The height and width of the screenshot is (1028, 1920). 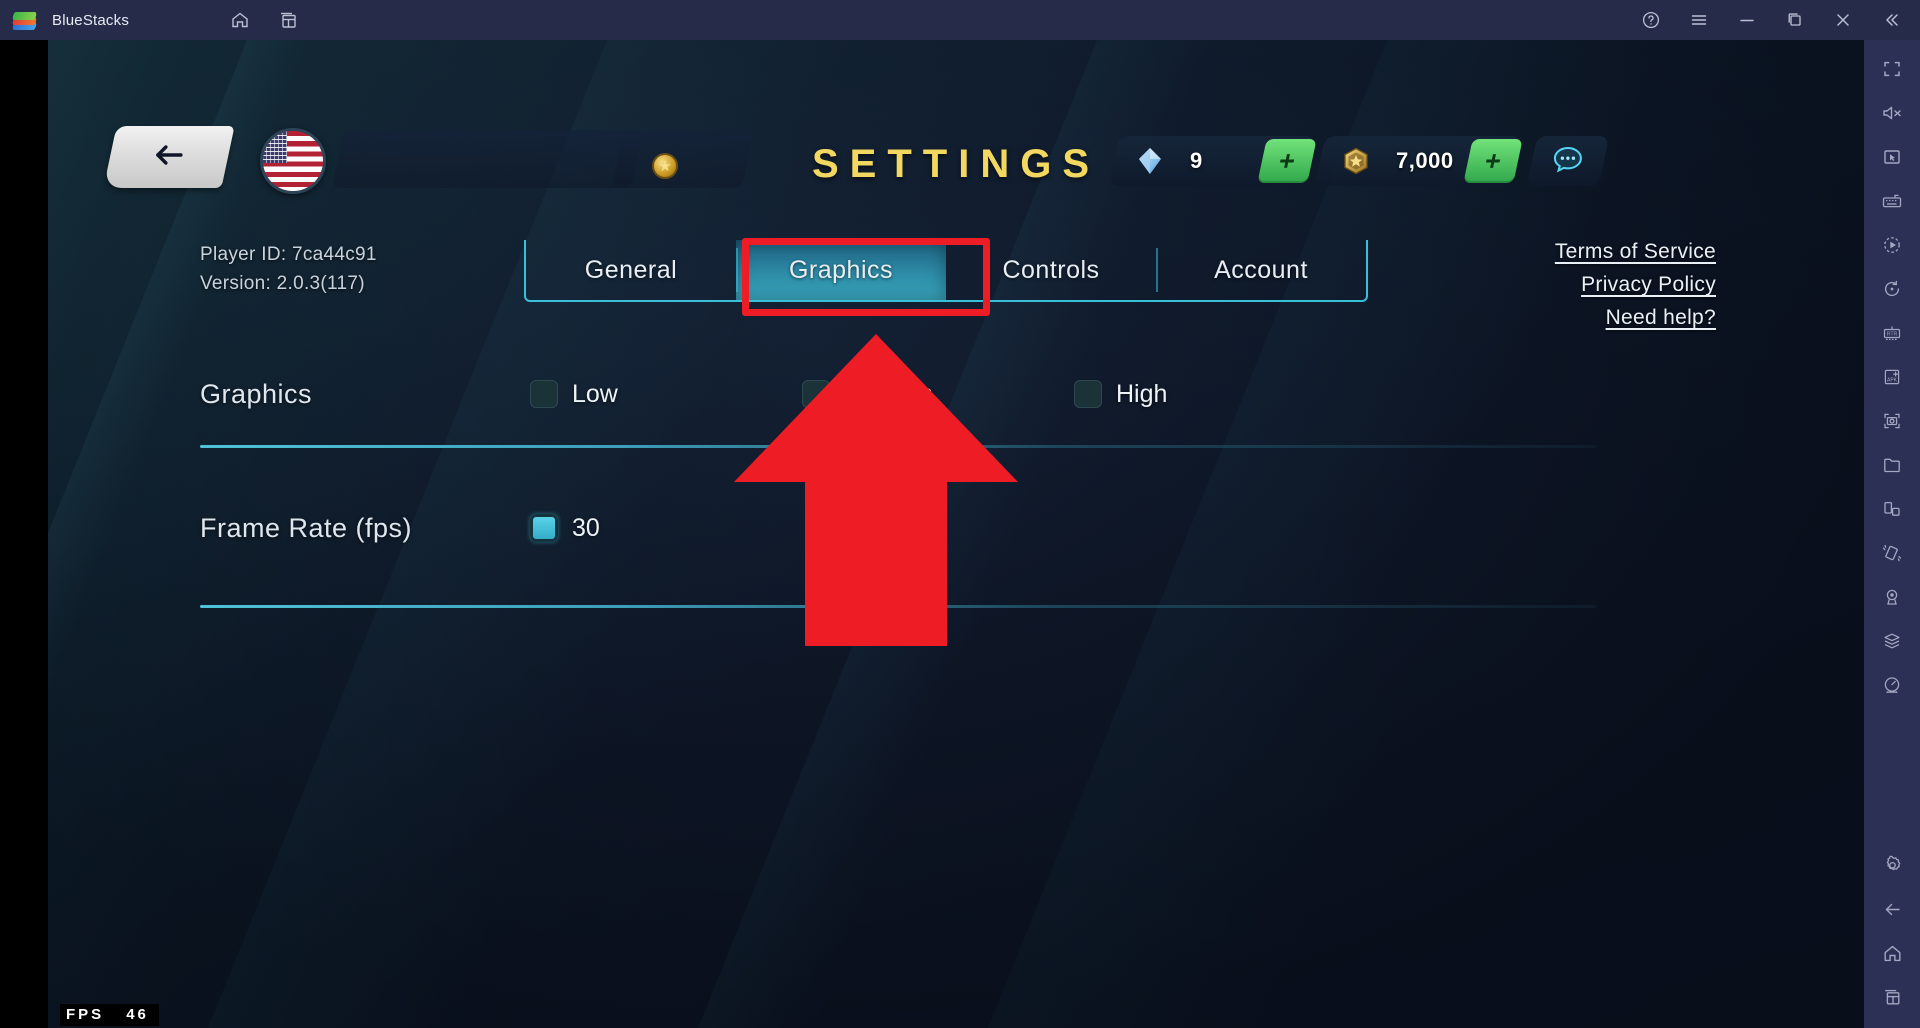 I want to click on label-medium: Medium, so click(x=888, y=393).